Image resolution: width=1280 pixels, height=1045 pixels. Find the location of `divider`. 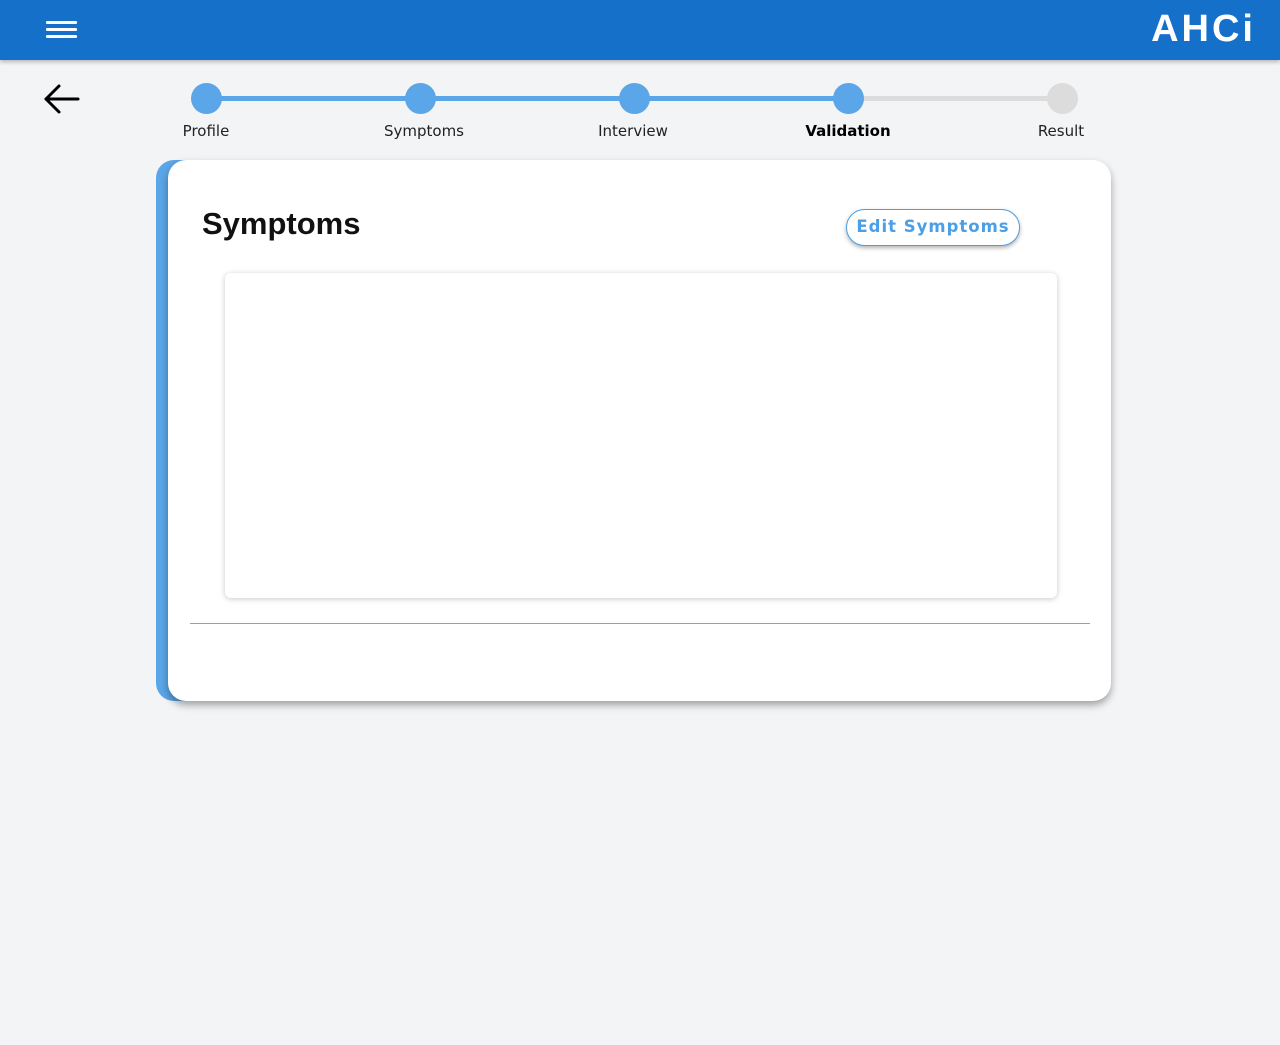

divider is located at coordinates (640, 623).